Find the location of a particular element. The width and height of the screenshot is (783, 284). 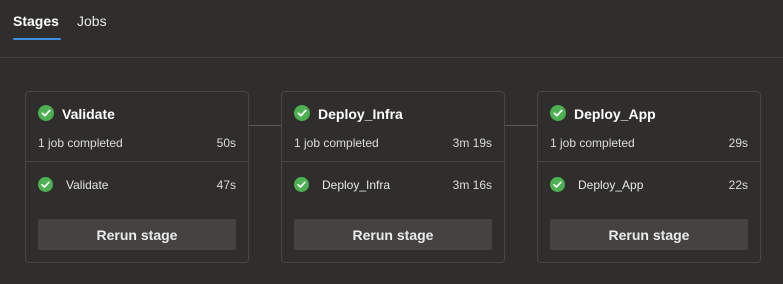

job-duration: 3m 16s is located at coordinates (472, 185).